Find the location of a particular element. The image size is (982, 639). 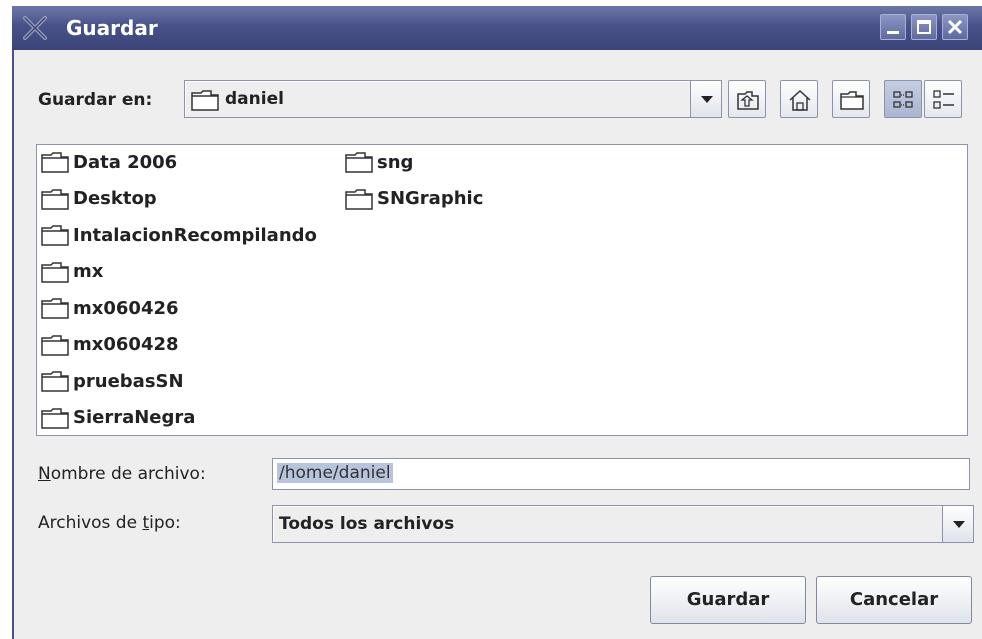

list-item: mx060428 is located at coordinates (110, 345).